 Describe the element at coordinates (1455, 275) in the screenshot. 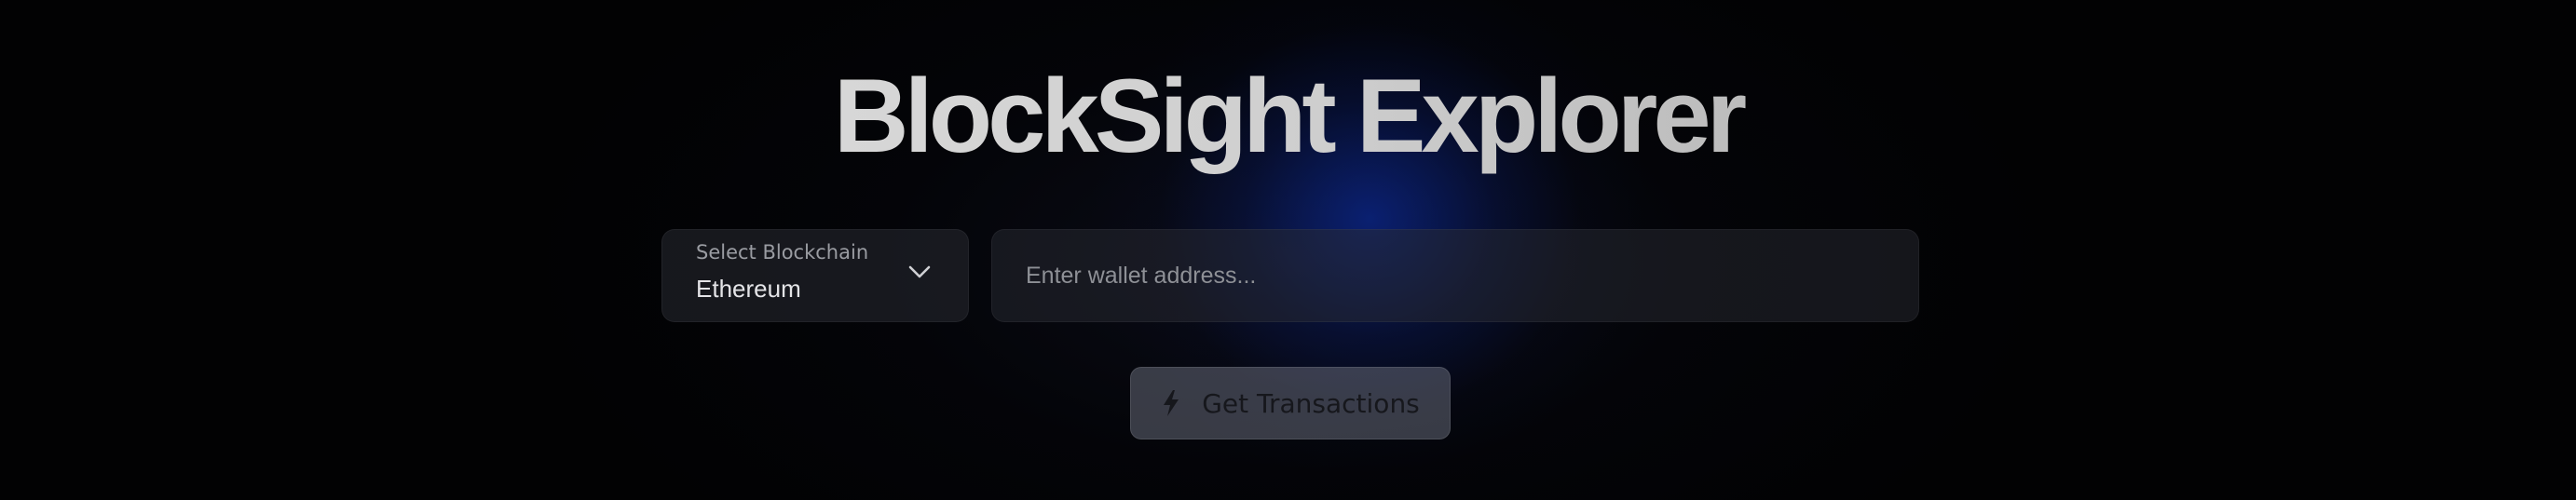

I see `wallet-address-input` at that location.